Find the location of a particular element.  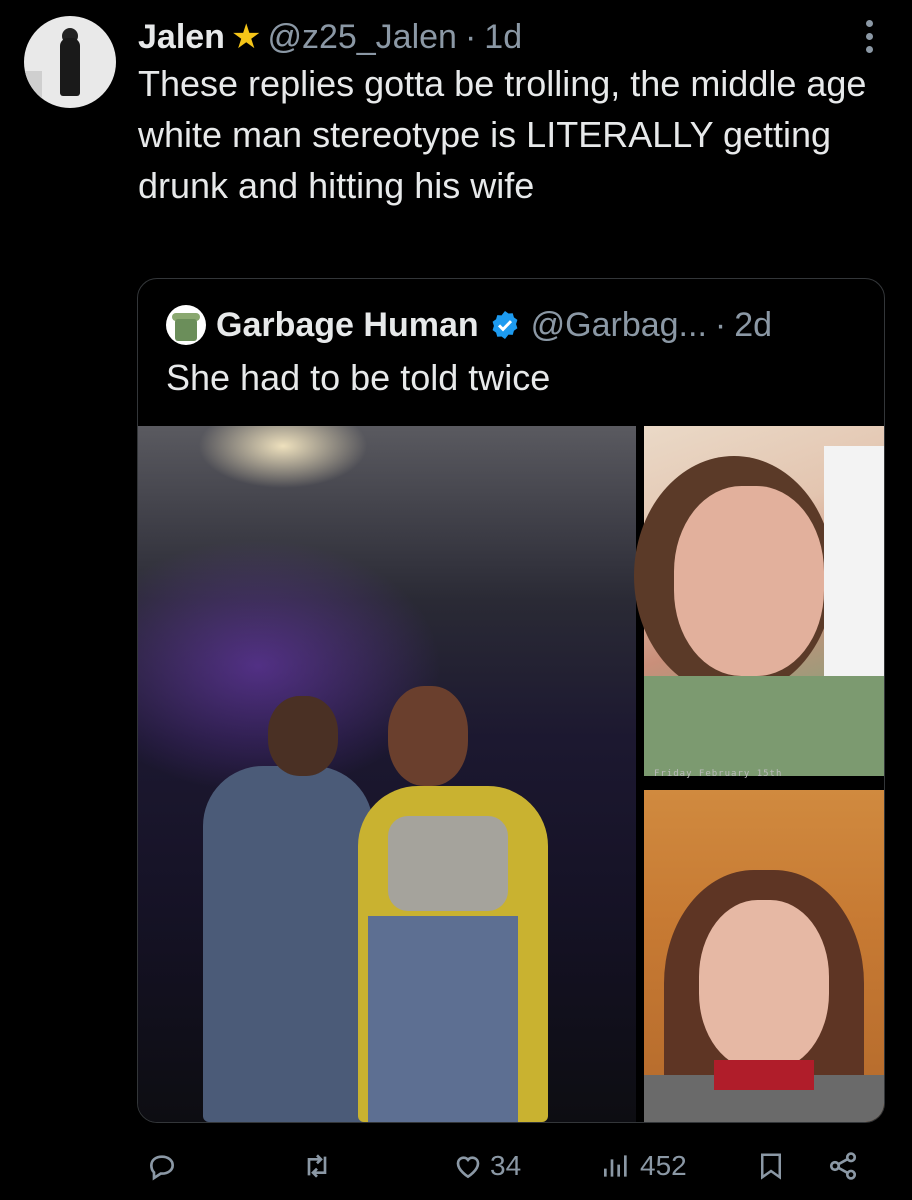

tweet-header: Jalen ★ @z25_Jalen · 1d is located at coordinates (330, 37).